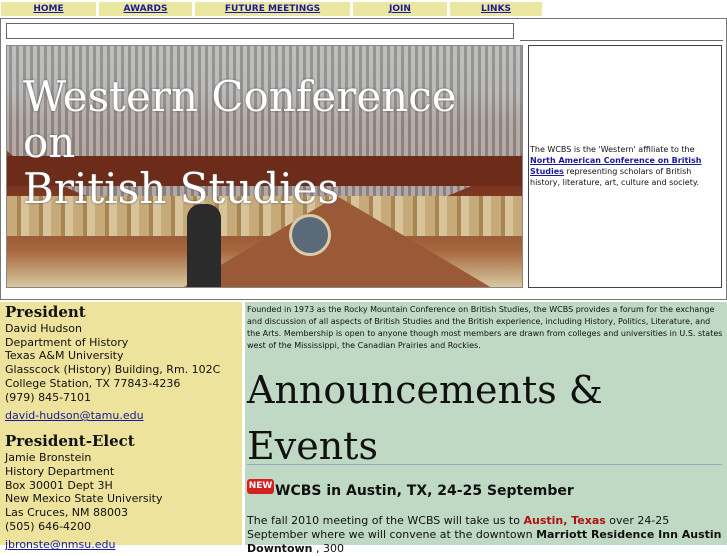 The image size is (727, 556). Describe the element at coordinates (145, 9) in the screenshot. I see `nav-awards: AWARDS` at that location.